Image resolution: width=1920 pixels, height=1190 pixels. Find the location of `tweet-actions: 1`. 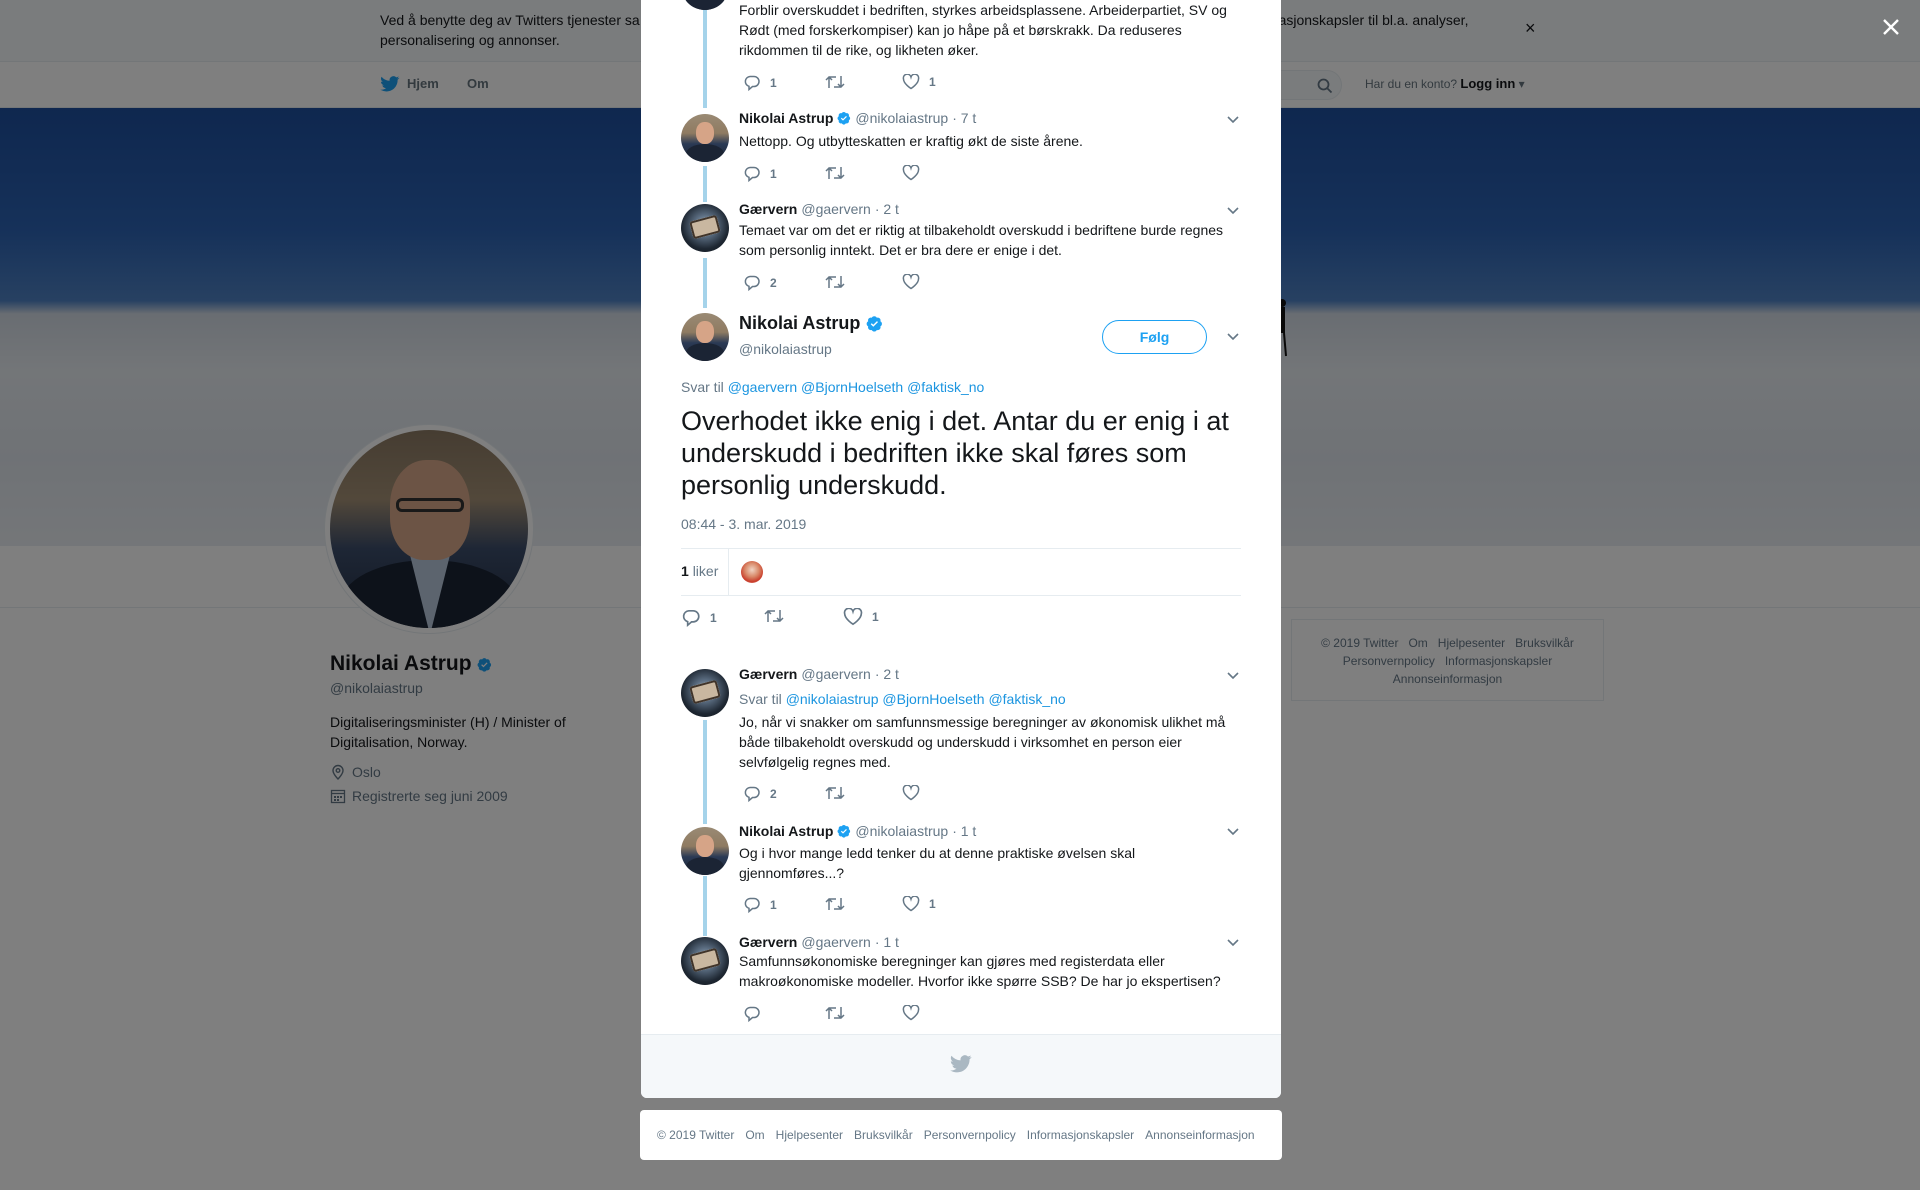

tweet-actions: 1 is located at coordinates (893, 175).